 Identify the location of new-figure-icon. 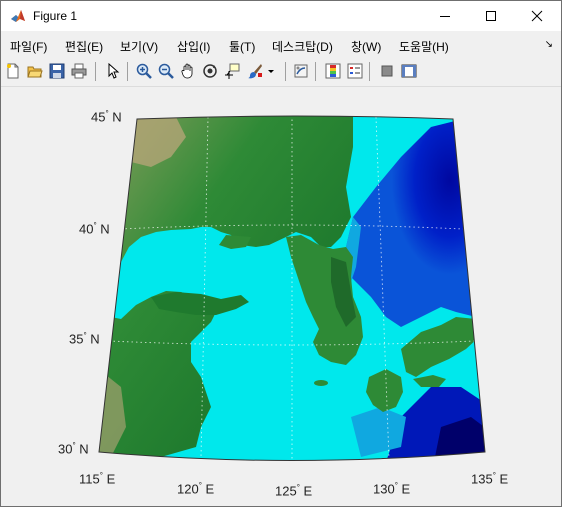
(13, 71).